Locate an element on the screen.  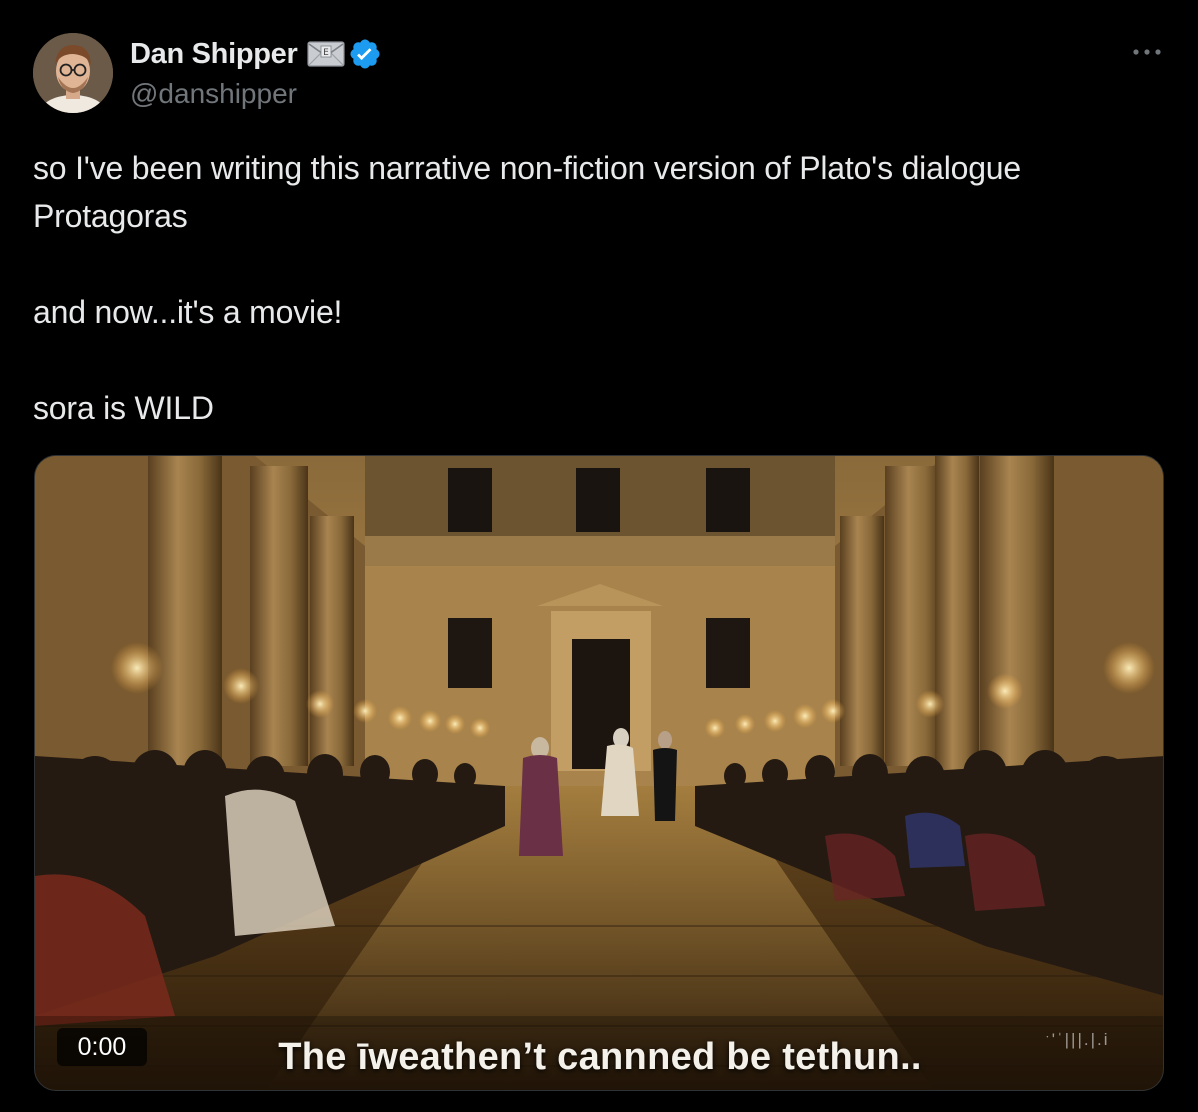
author-name-row: Dan Shipper E is located at coordinates (256, 54).